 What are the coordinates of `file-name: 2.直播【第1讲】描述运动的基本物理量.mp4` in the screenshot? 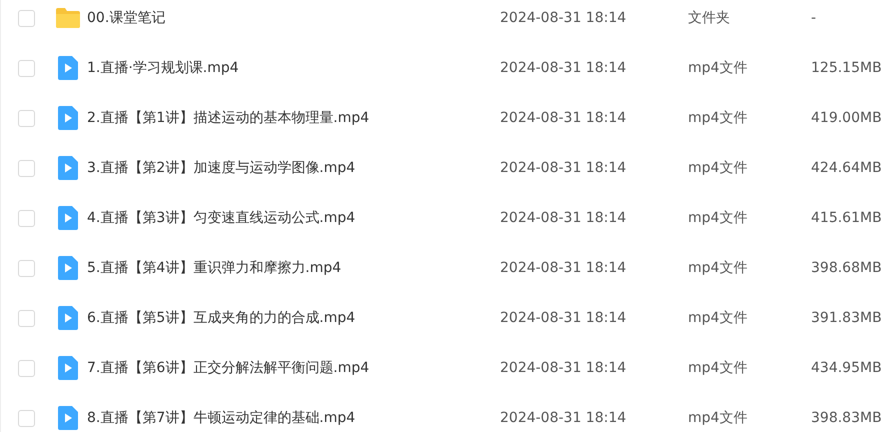 It's located at (293, 118).